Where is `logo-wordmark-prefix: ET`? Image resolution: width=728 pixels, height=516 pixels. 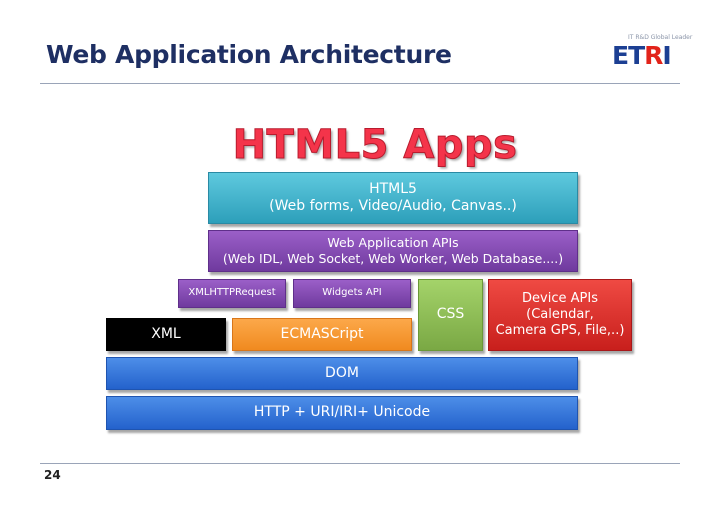
logo-wordmark-prefix: ET is located at coordinates (628, 55).